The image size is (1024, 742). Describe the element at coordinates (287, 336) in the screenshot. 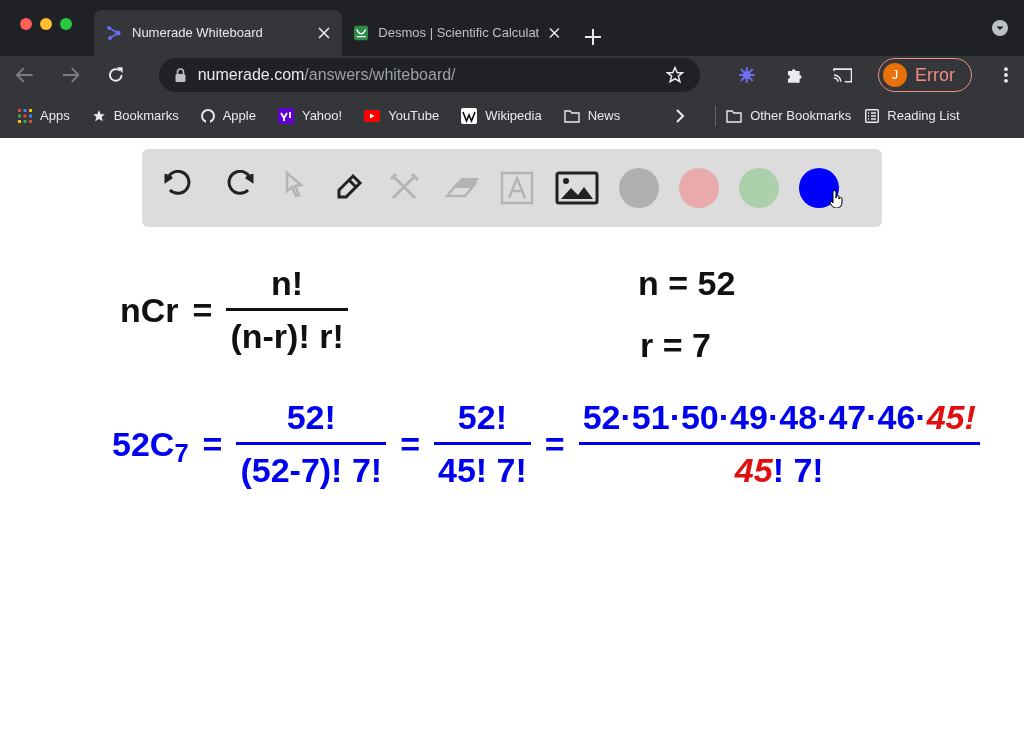

I see `denominator-text: (n-r)! r!` at that location.